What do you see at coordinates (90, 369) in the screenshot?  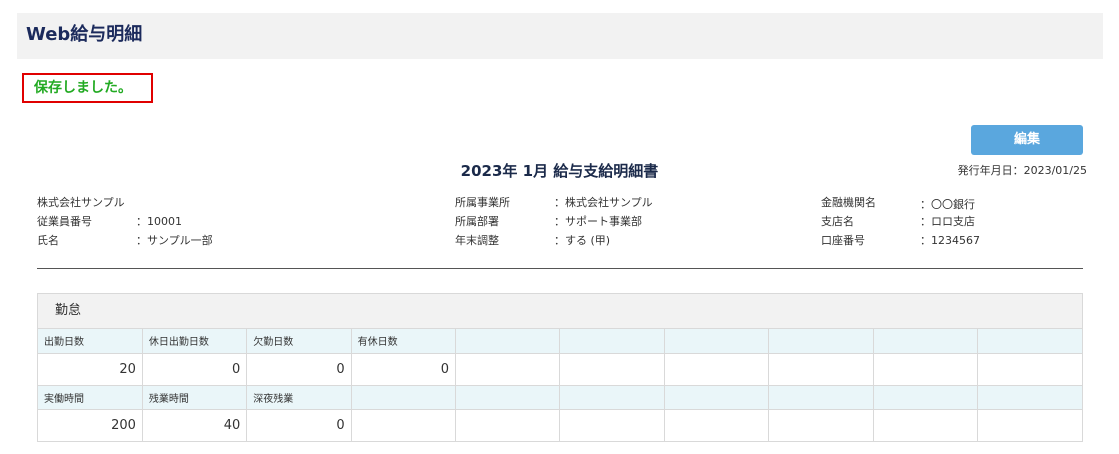 I see `table-cell-value: 20` at bounding box center [90, 369].